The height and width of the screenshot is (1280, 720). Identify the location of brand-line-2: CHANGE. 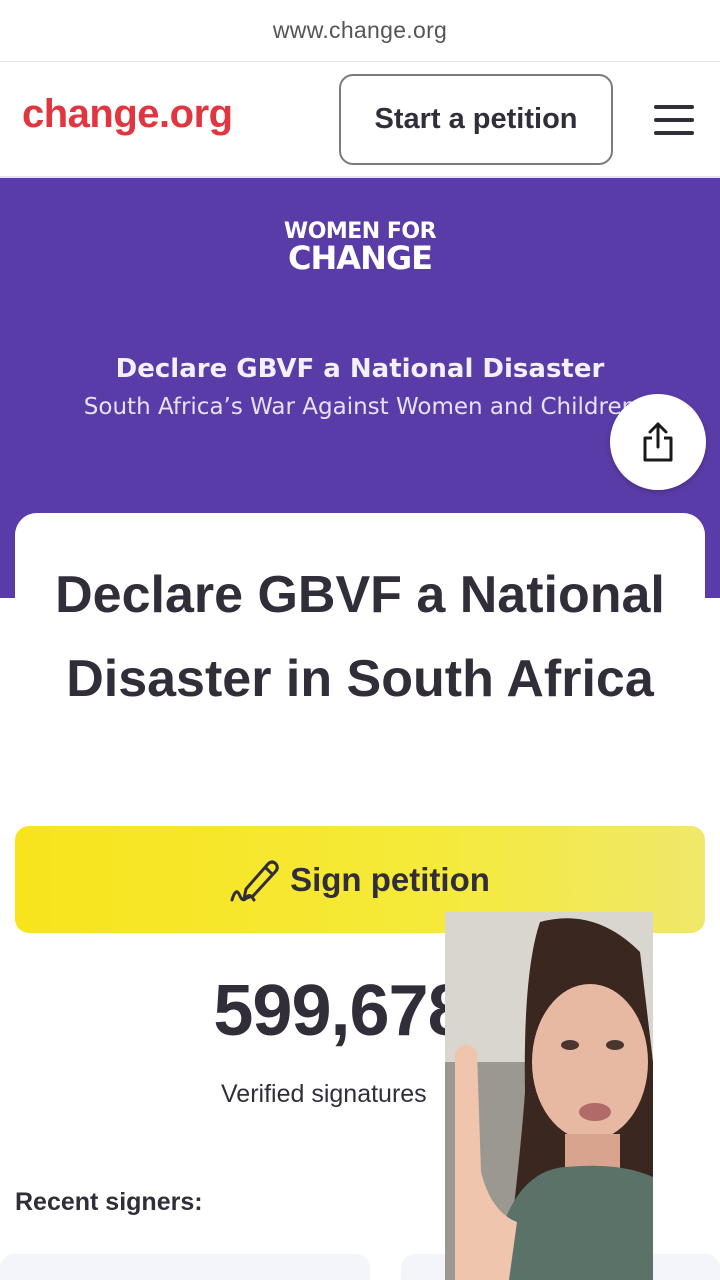
(360, 257).